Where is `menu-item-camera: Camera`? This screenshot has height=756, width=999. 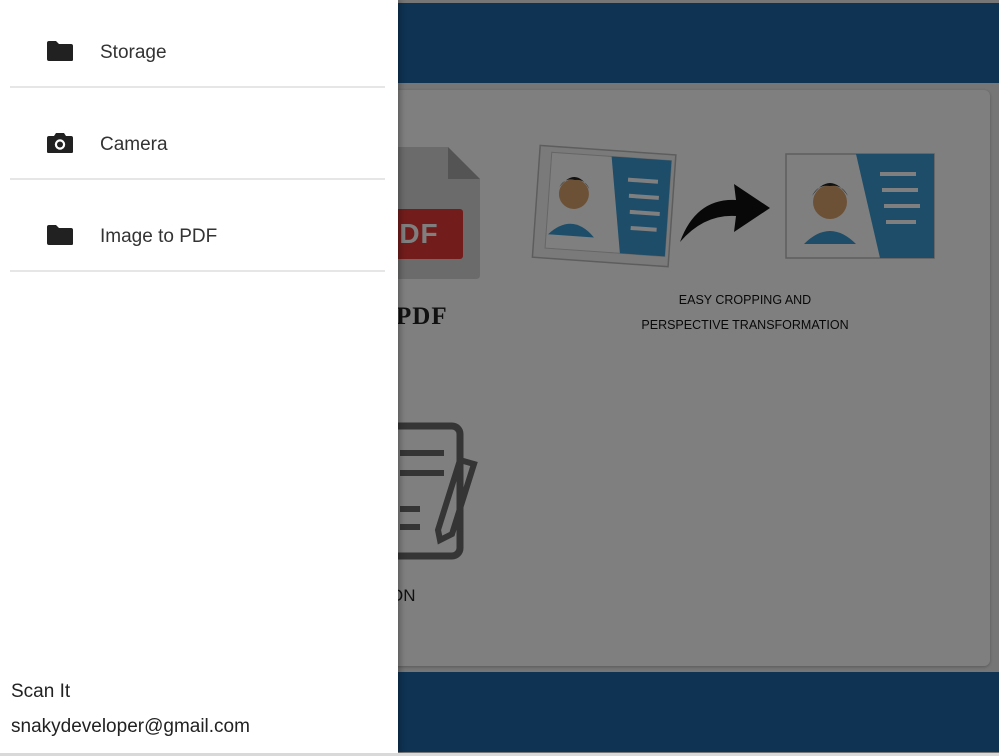 menu-item-camera: Camera is located at coordinates (197, 136).